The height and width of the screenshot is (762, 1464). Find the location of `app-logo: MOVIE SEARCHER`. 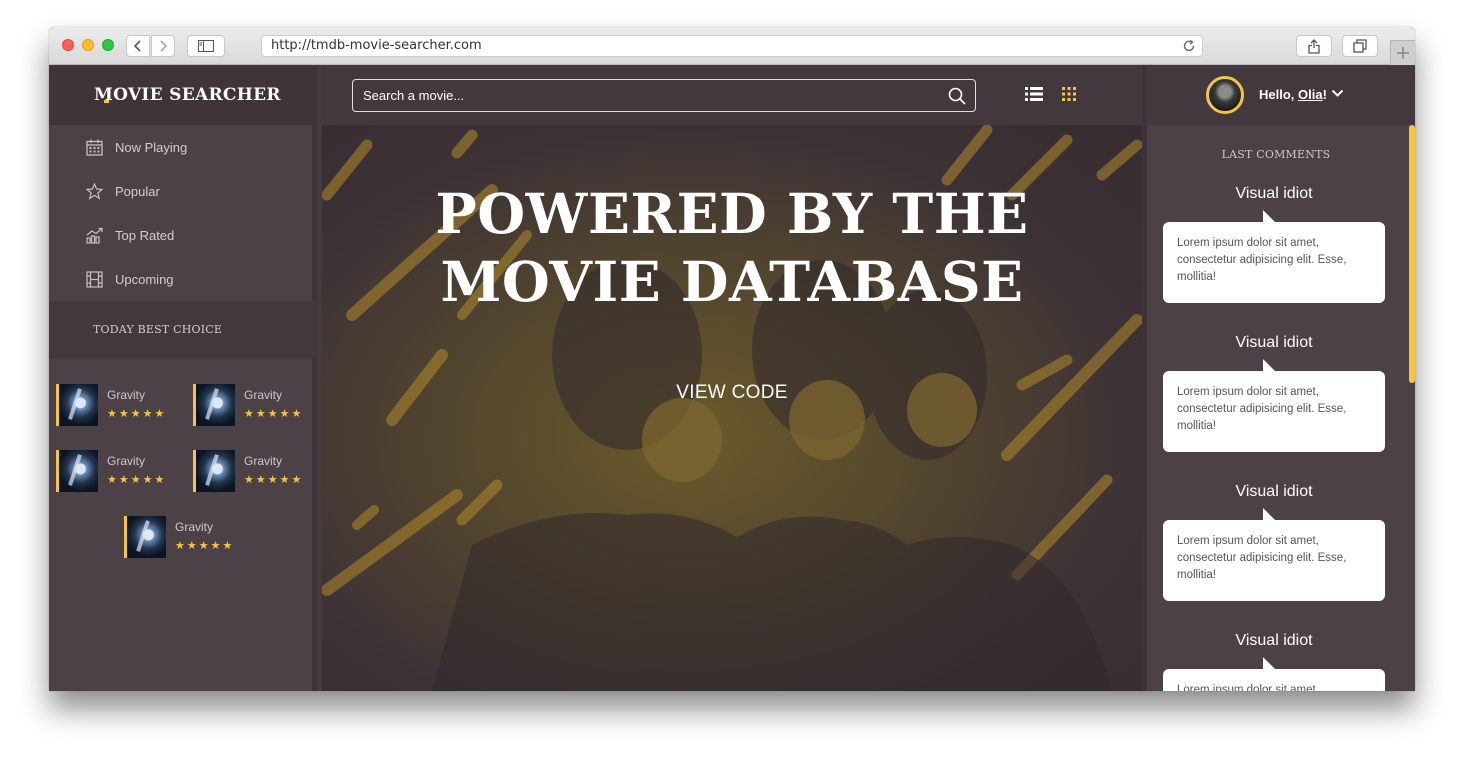

app-logo: MOVIE SEARCHER is located at coordinates (187, 95).